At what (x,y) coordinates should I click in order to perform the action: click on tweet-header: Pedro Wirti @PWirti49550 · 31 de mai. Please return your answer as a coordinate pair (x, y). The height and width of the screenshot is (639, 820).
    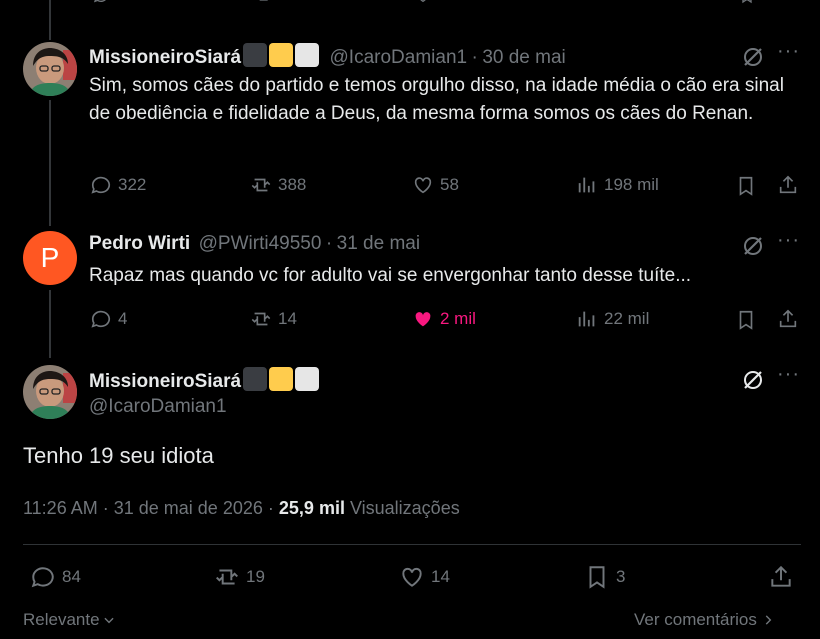
    Looking at the image, I should click on (254, 244).